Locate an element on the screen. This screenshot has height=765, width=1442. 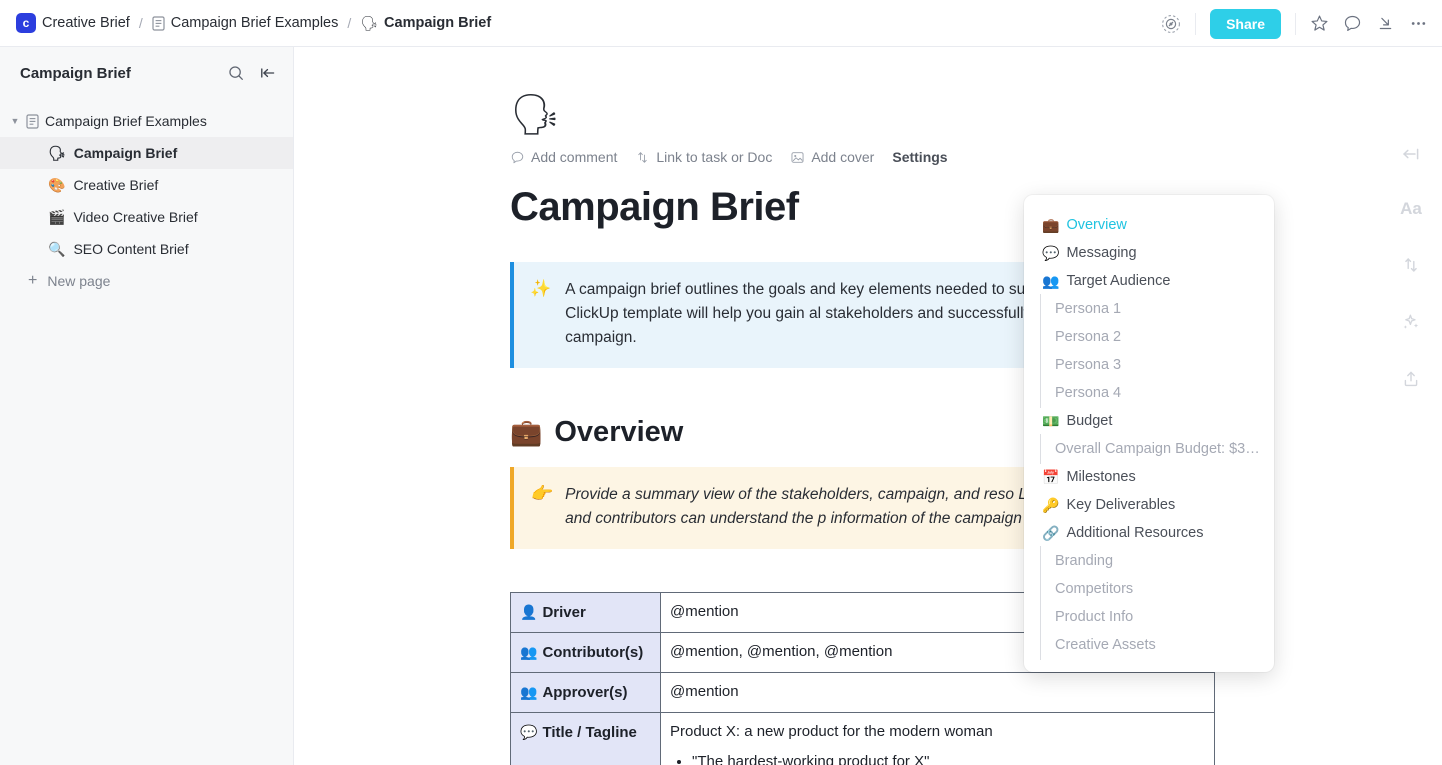
clickup-logo-icon: c is located at coordinates (26, 23).